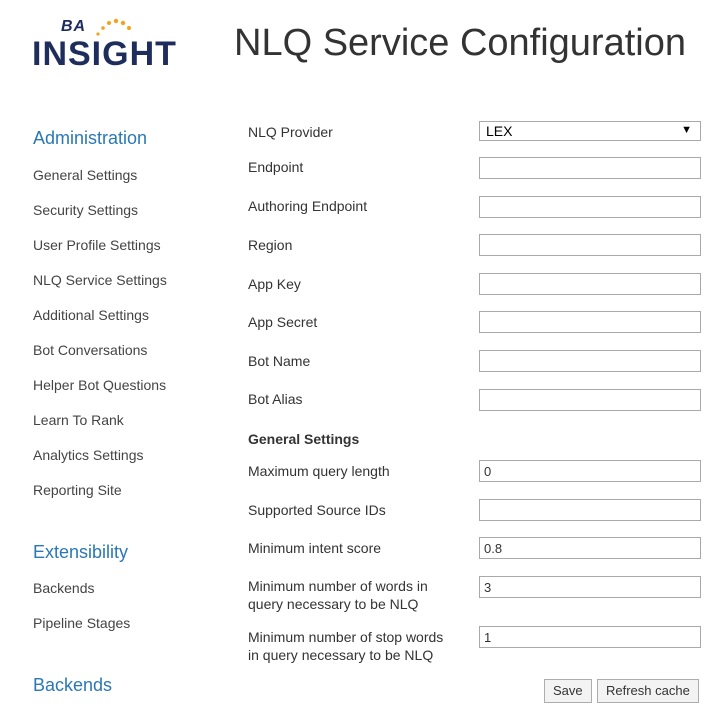 Image resolution: width=725 pixels, height=715 pixels. What do you see at coordinates (333, 604) in the screenshot?
I see `min-words-label-line2: query necessary to be NLQ` at bounding box center [333, 604].